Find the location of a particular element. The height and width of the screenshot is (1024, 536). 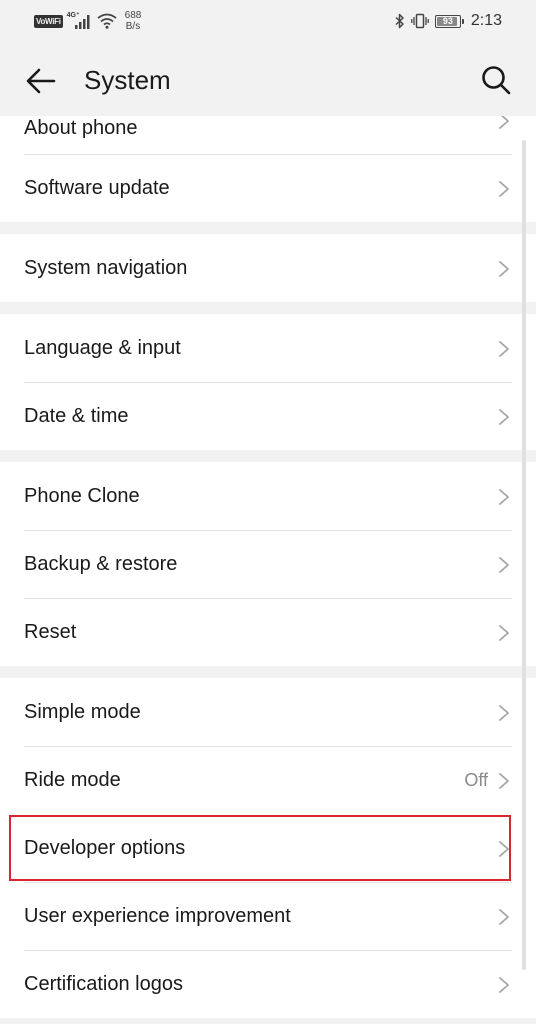

network-speed-value: 688 is located at coordinates (133, 15).